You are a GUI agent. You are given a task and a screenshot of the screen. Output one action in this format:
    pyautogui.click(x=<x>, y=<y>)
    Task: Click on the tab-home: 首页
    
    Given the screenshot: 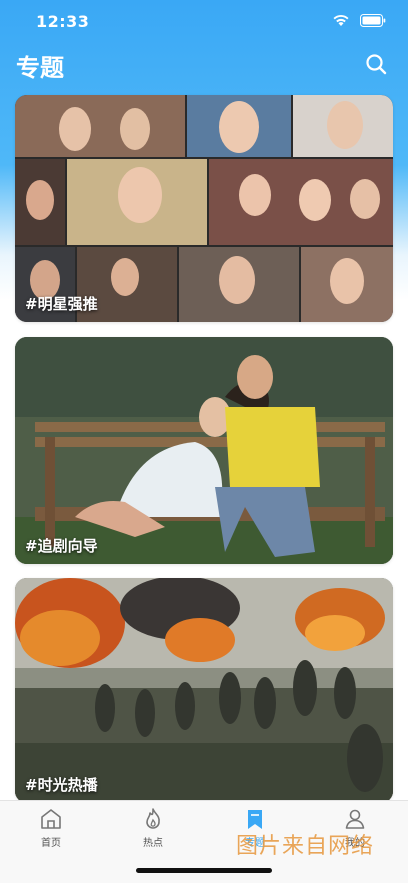 What is the action you would take?
    pyautogui.click(x=51, y=831)
    